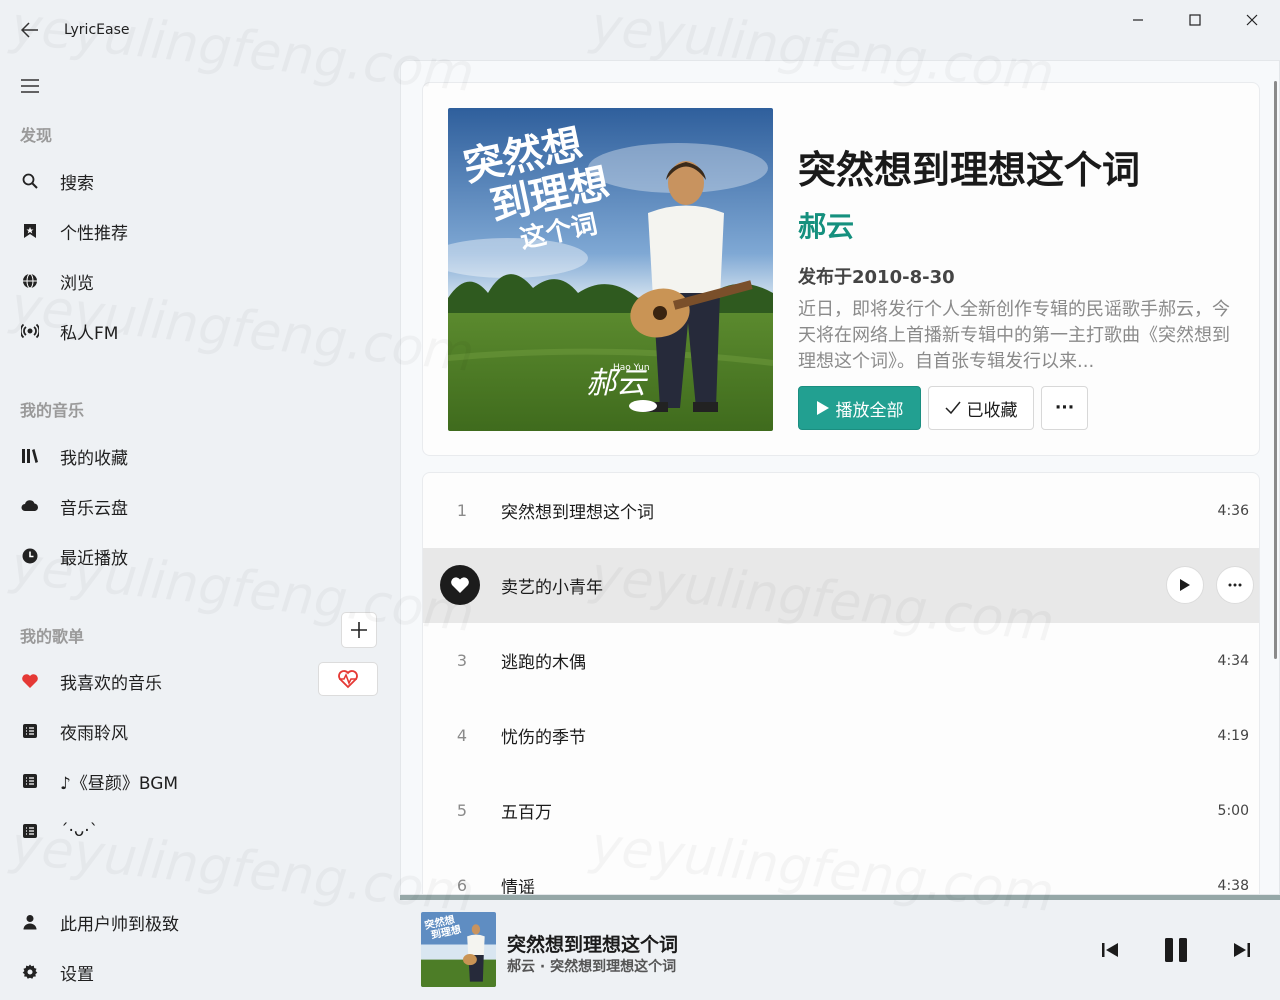 This screenshot has width=1280, height=1000. I want to click on nav-item-recent: 最近播放, so click(195, 556).